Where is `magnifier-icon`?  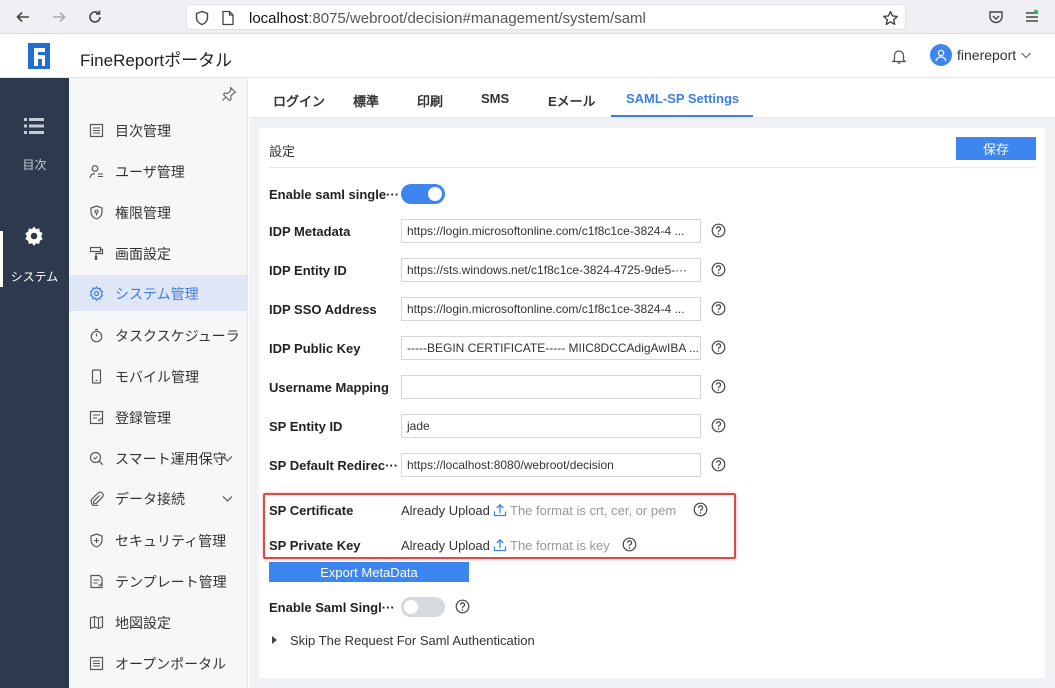
magnifier-icon is located at coordinates (96, 458).